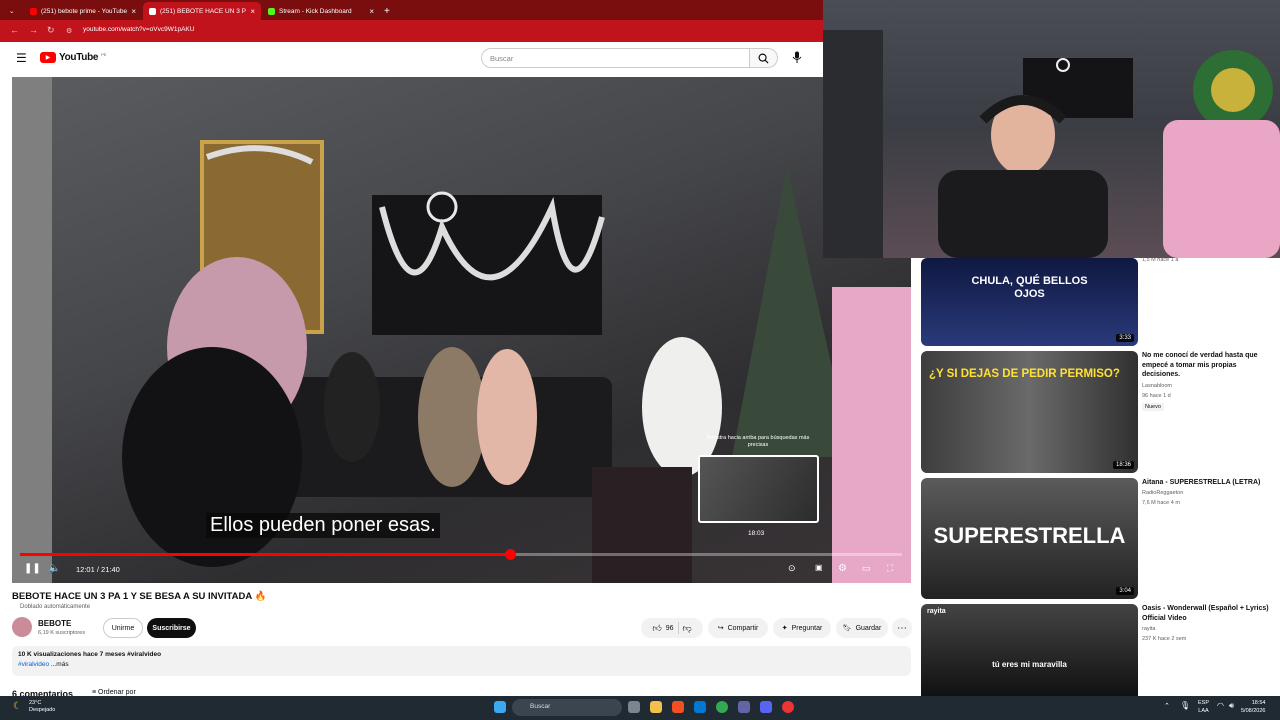 This screenshot has width=1280, height=720. Describe the element at coordinates (500, 707) in the screenshot. I see `start-windows-icon` at that location.